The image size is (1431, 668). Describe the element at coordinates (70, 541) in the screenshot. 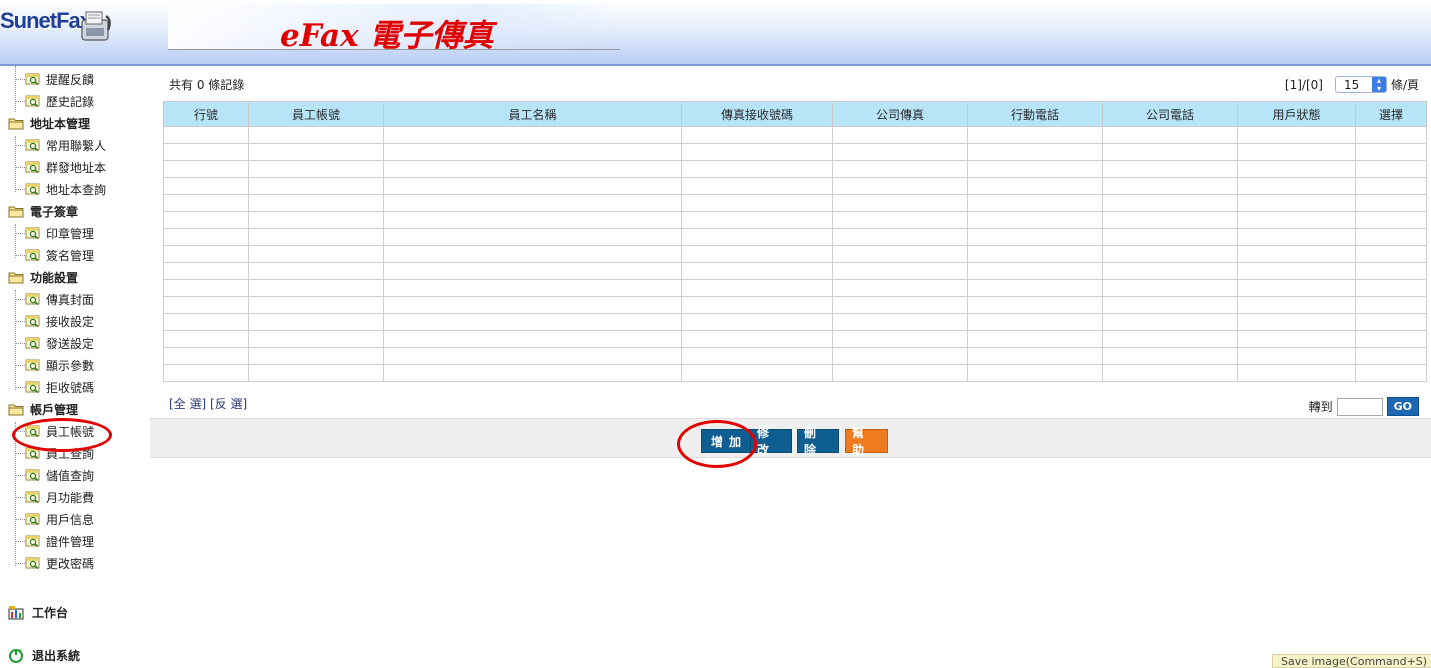

I see `sidebar-item-label: 證件管理` at that location.